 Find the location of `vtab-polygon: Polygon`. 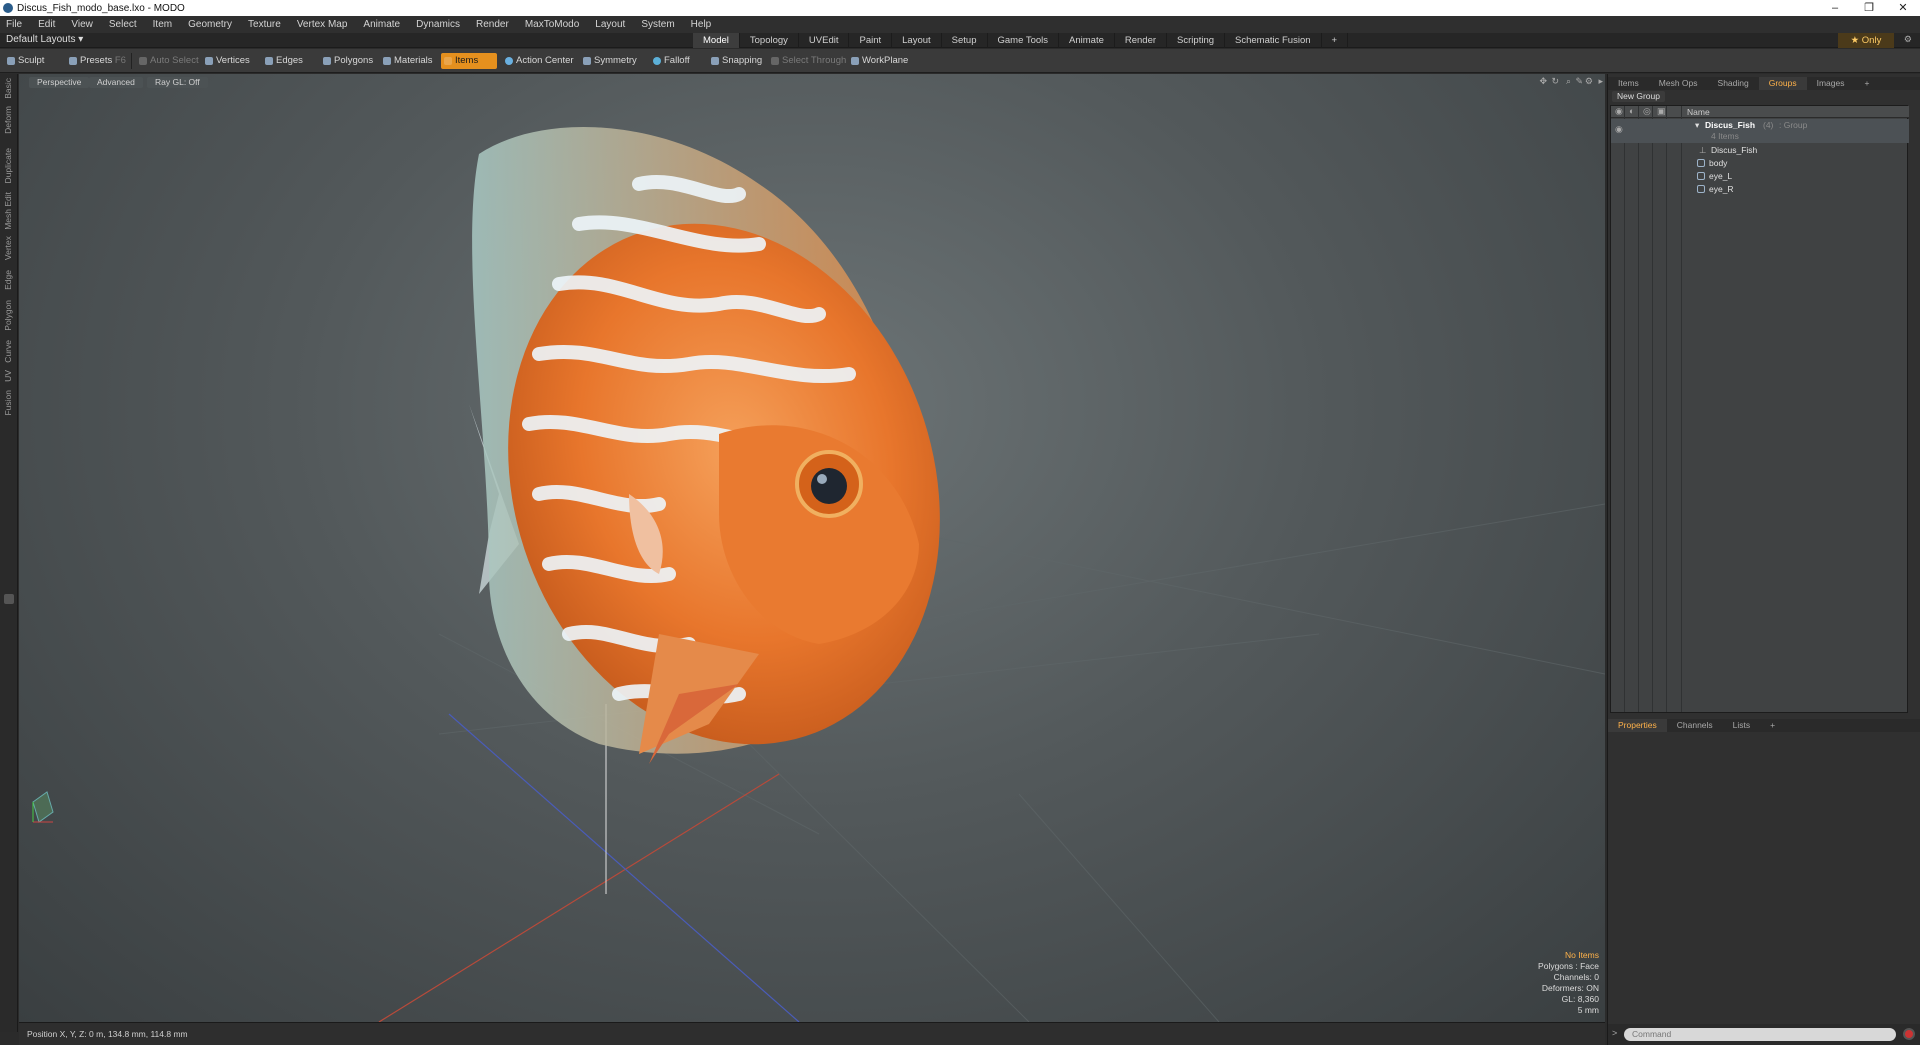

vtab-polygon: Polygon is located at coordinates (8, 315).